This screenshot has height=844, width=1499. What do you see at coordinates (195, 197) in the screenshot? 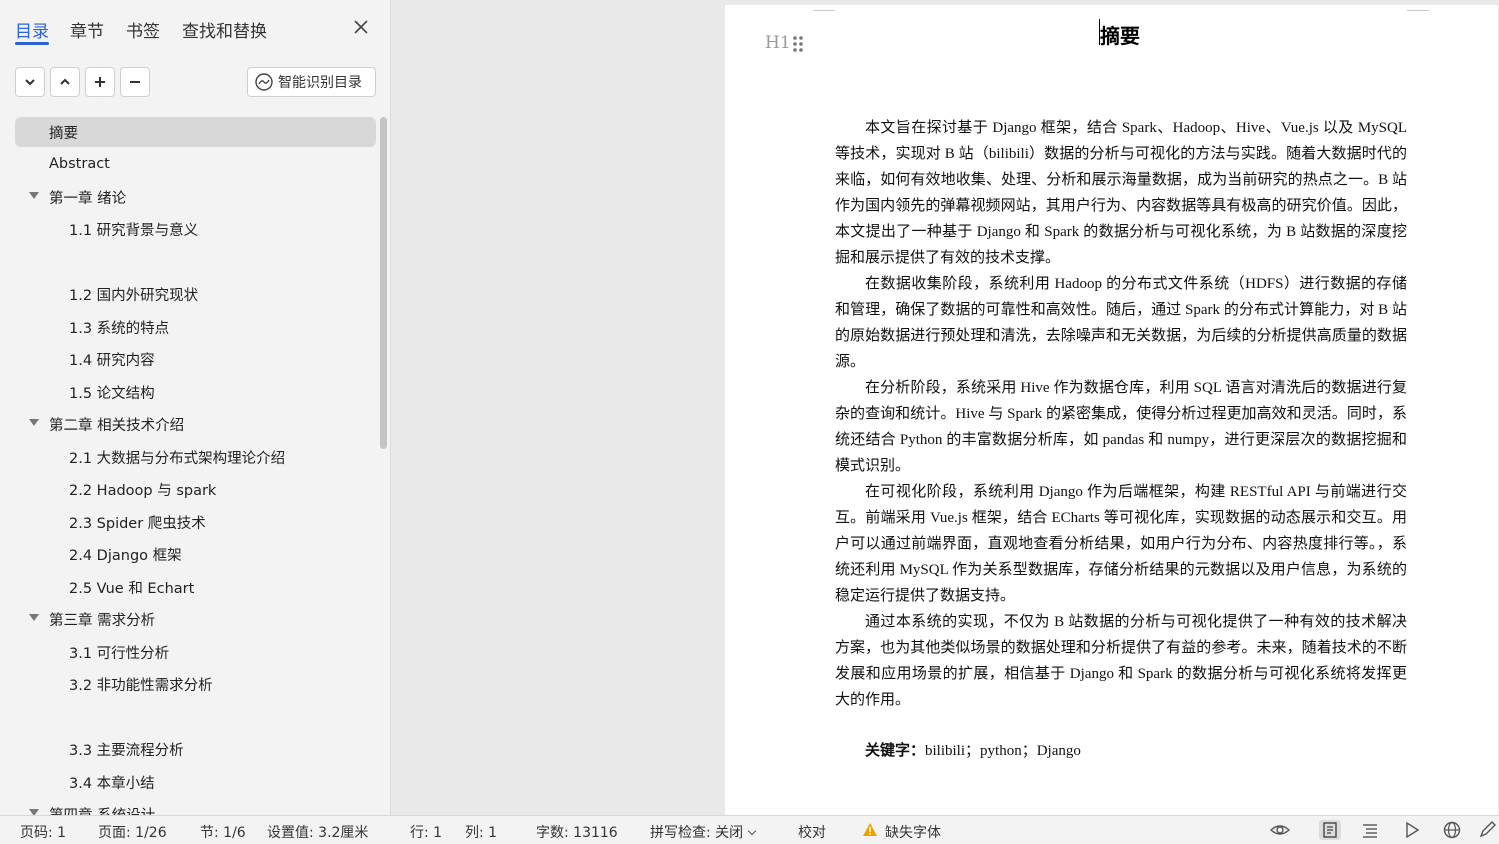
I see `toc-item-chapter-1: 第一章 绪论` at bounding box center [195, 197].